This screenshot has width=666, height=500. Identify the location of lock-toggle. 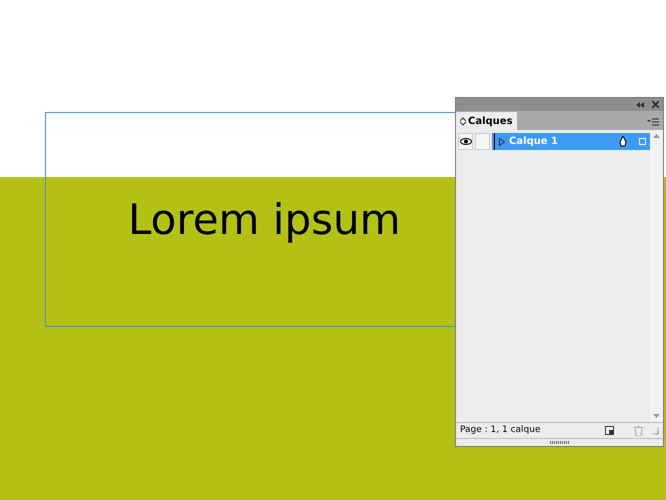
(482, 141).